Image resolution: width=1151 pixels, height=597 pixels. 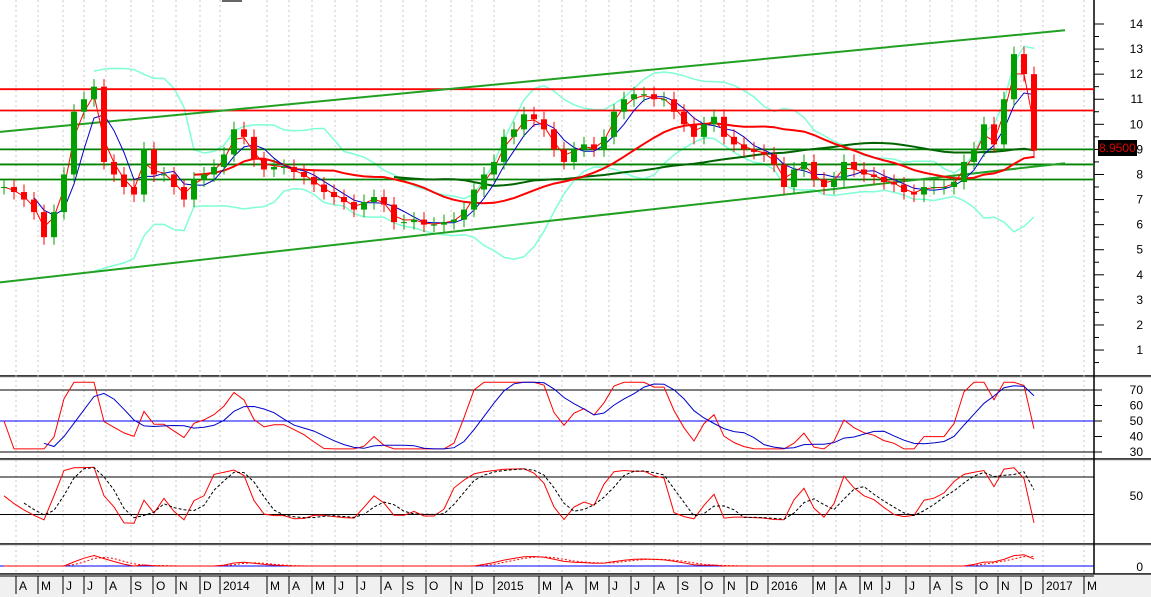 I want to click on rsi-tick-label: 30, so click(x=1137, y=452).